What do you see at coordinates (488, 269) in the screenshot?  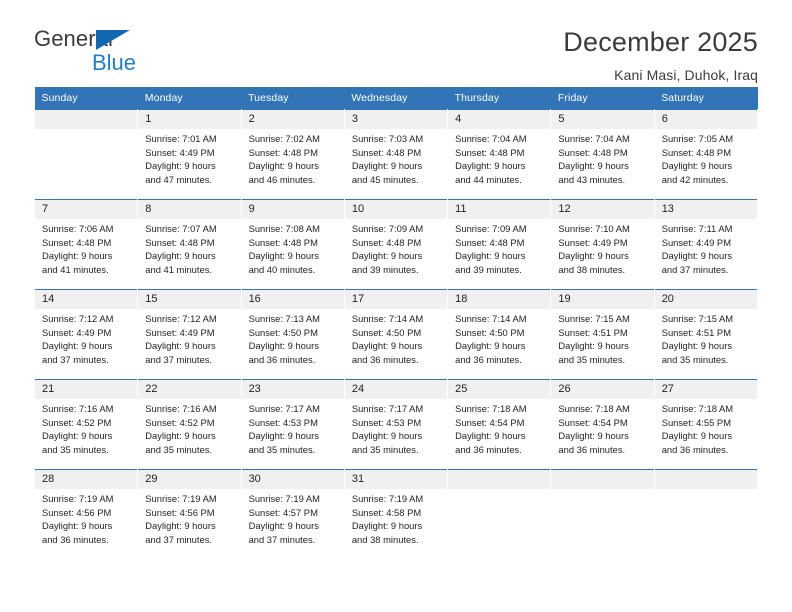 I see `daylight-text-line2: and 39 minutes.` at bounding box center [488, 269].